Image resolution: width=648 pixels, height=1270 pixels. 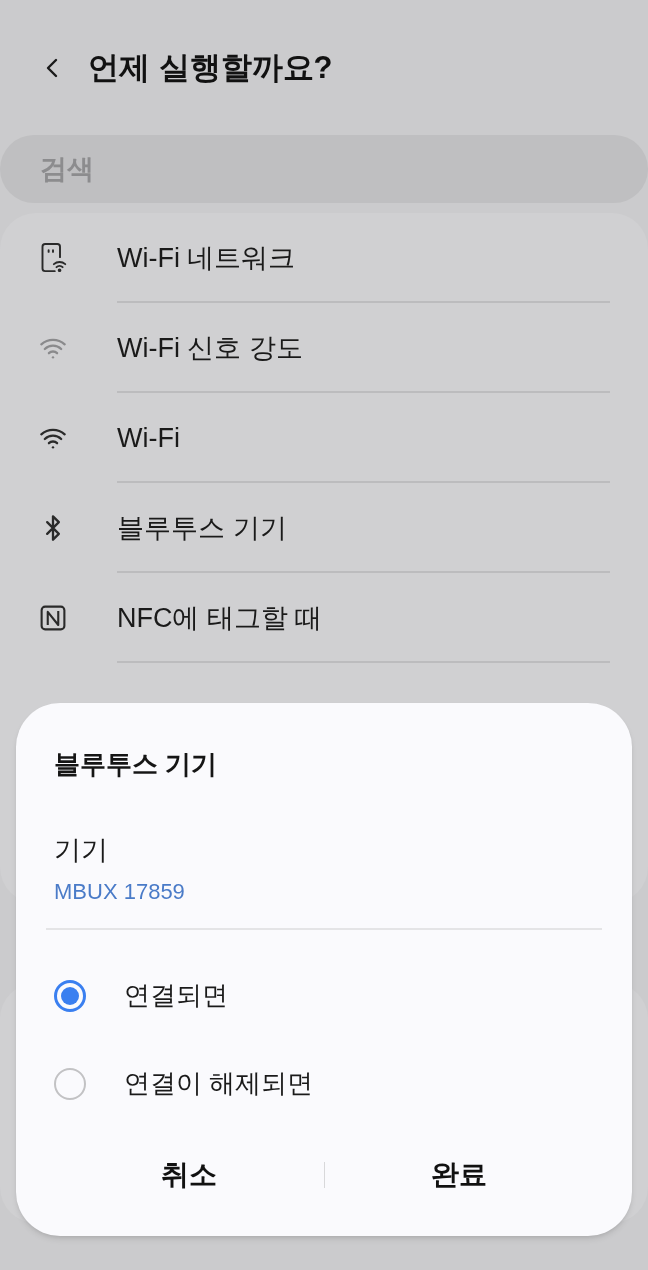 What do you see at coordinates (189, 1174) in the screenshot?
I see `dialog-button: 취소` at bounding box center [189, 1174].